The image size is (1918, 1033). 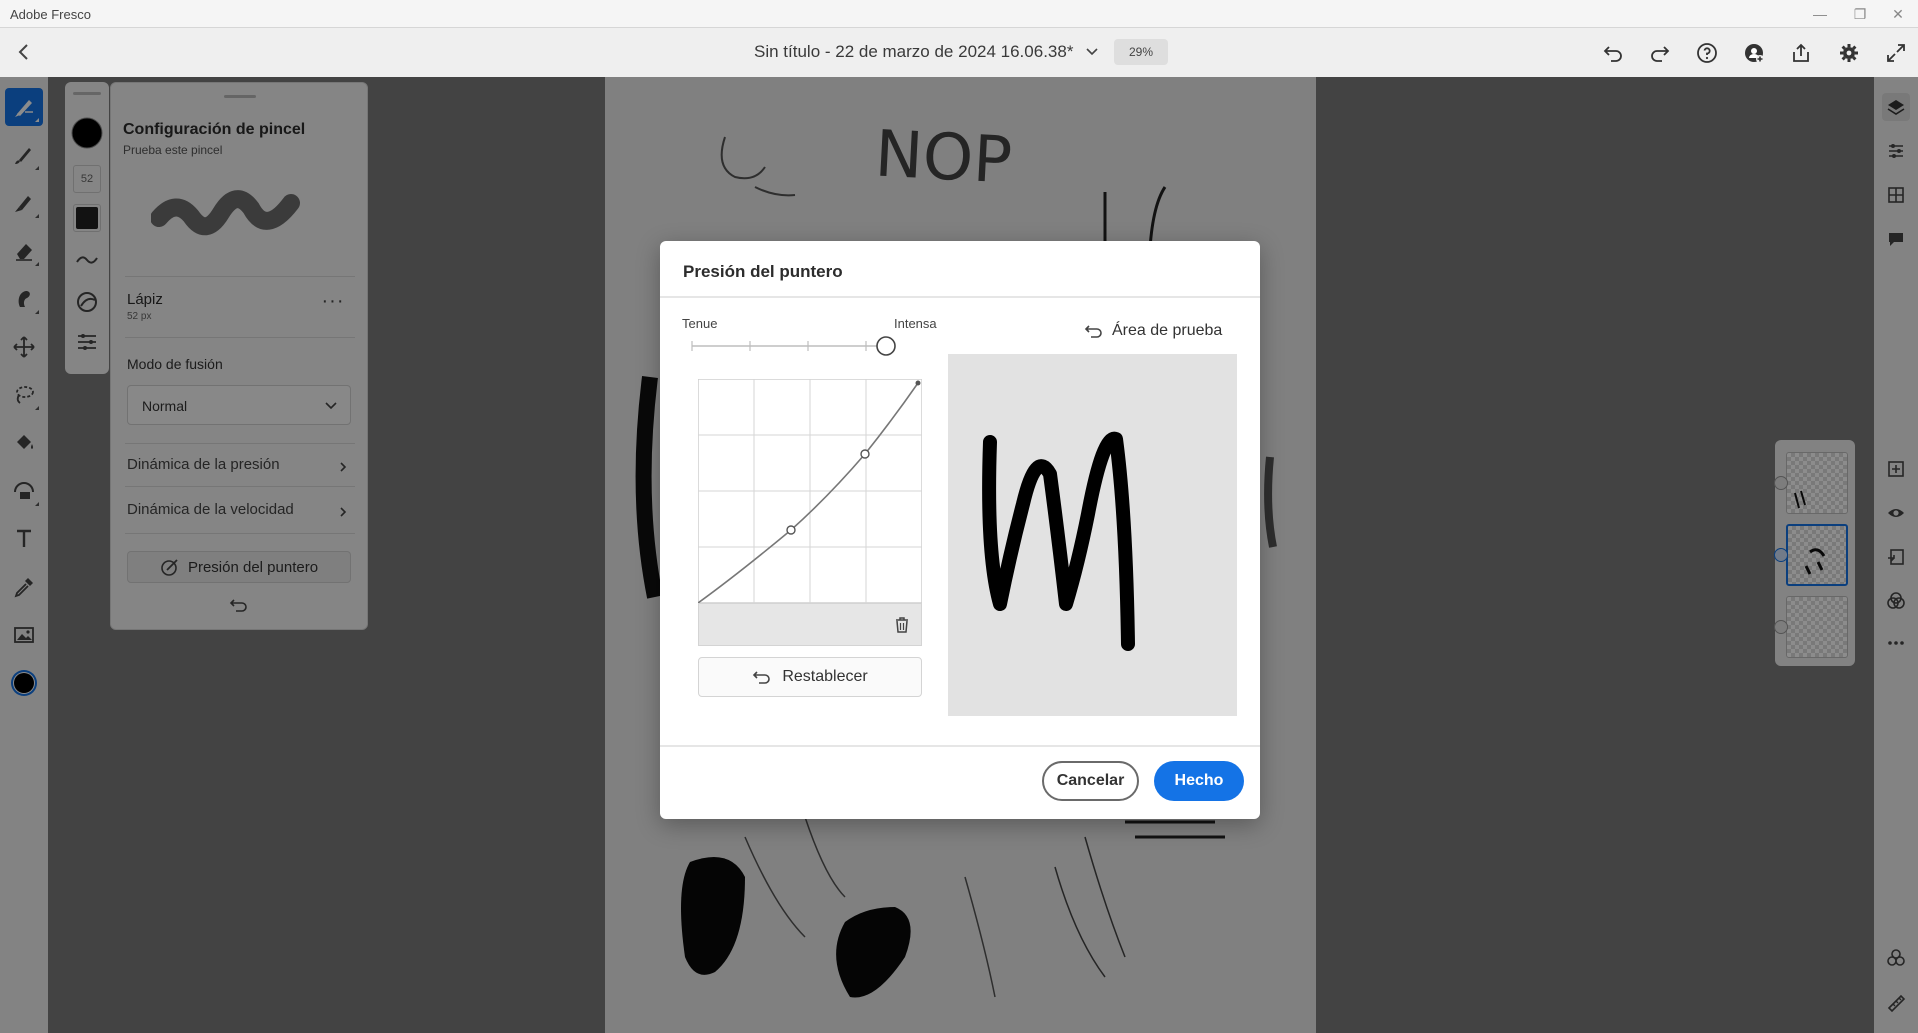 I want to click on curve-end-point, so click(x=918, y=383).